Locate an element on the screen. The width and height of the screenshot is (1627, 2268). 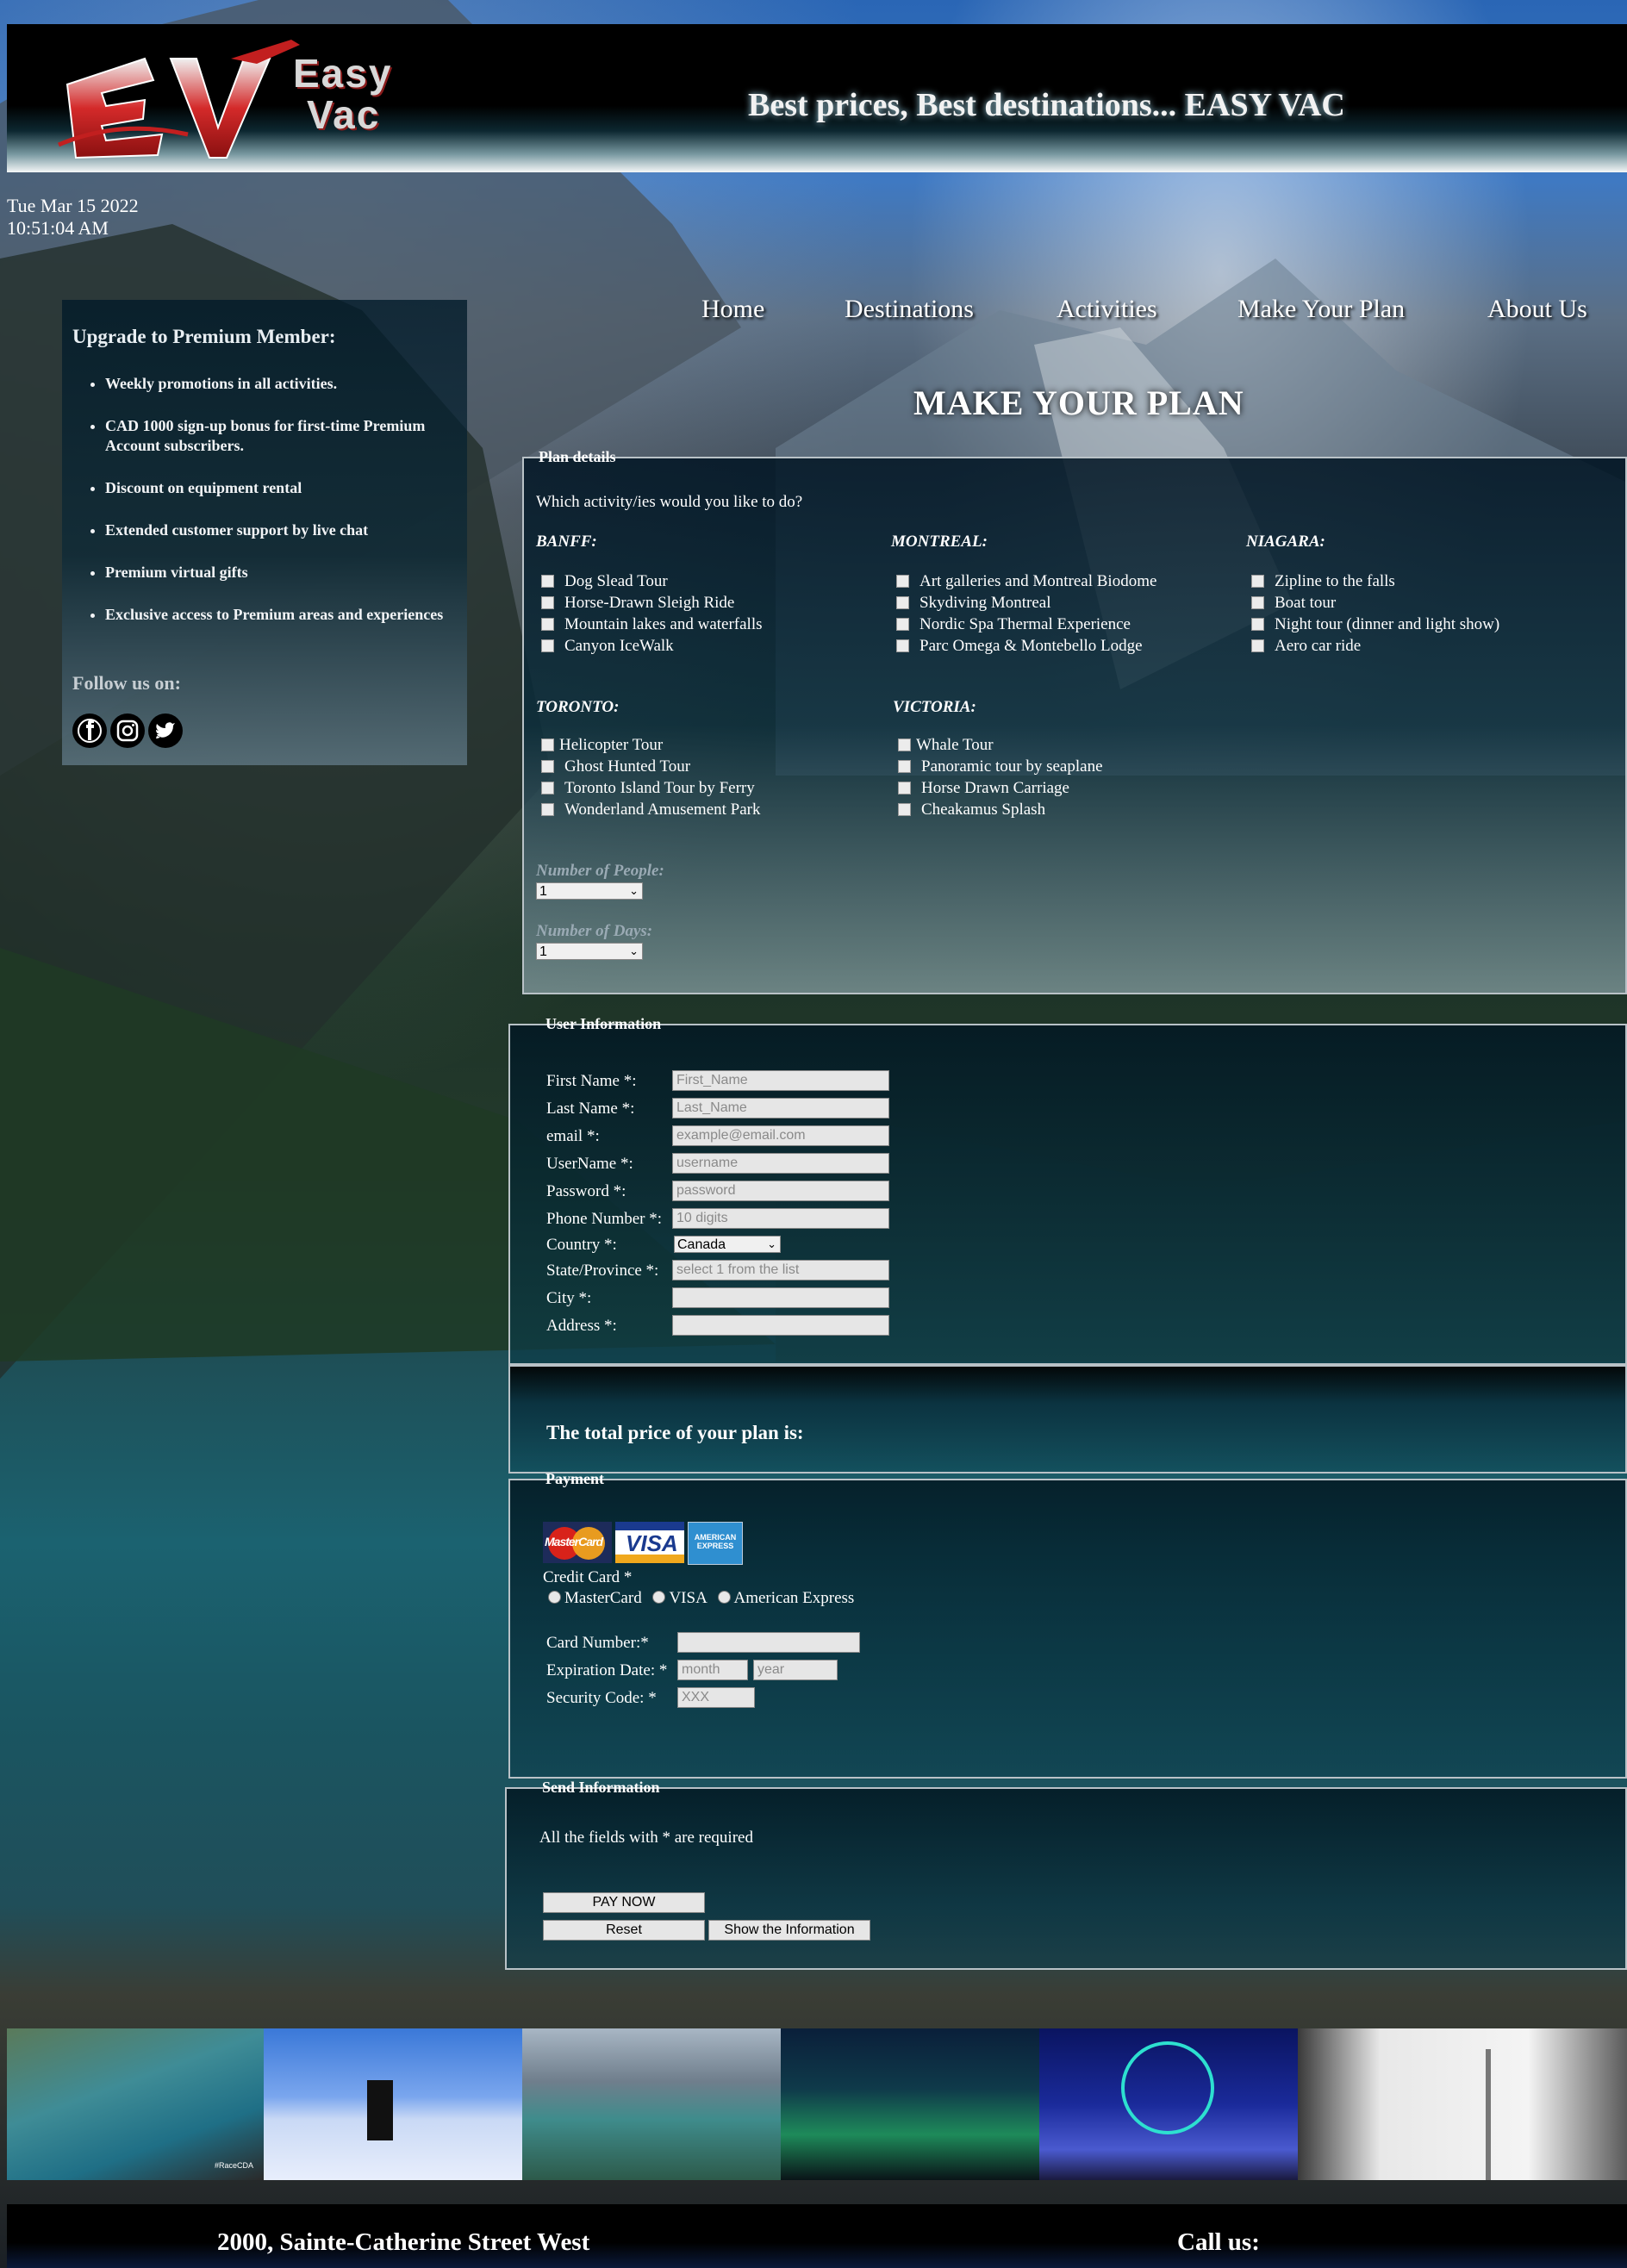
activity-option: Mountain lakes and waterfalls is located at coordinates (652, 624).